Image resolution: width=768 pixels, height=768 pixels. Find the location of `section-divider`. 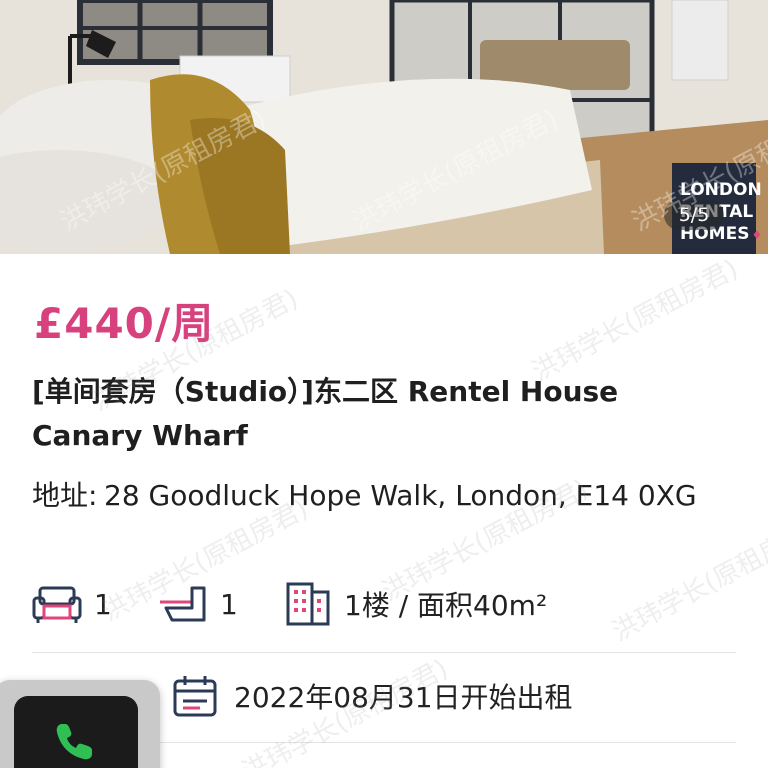

section-divider is located at coordinates (384, 652).